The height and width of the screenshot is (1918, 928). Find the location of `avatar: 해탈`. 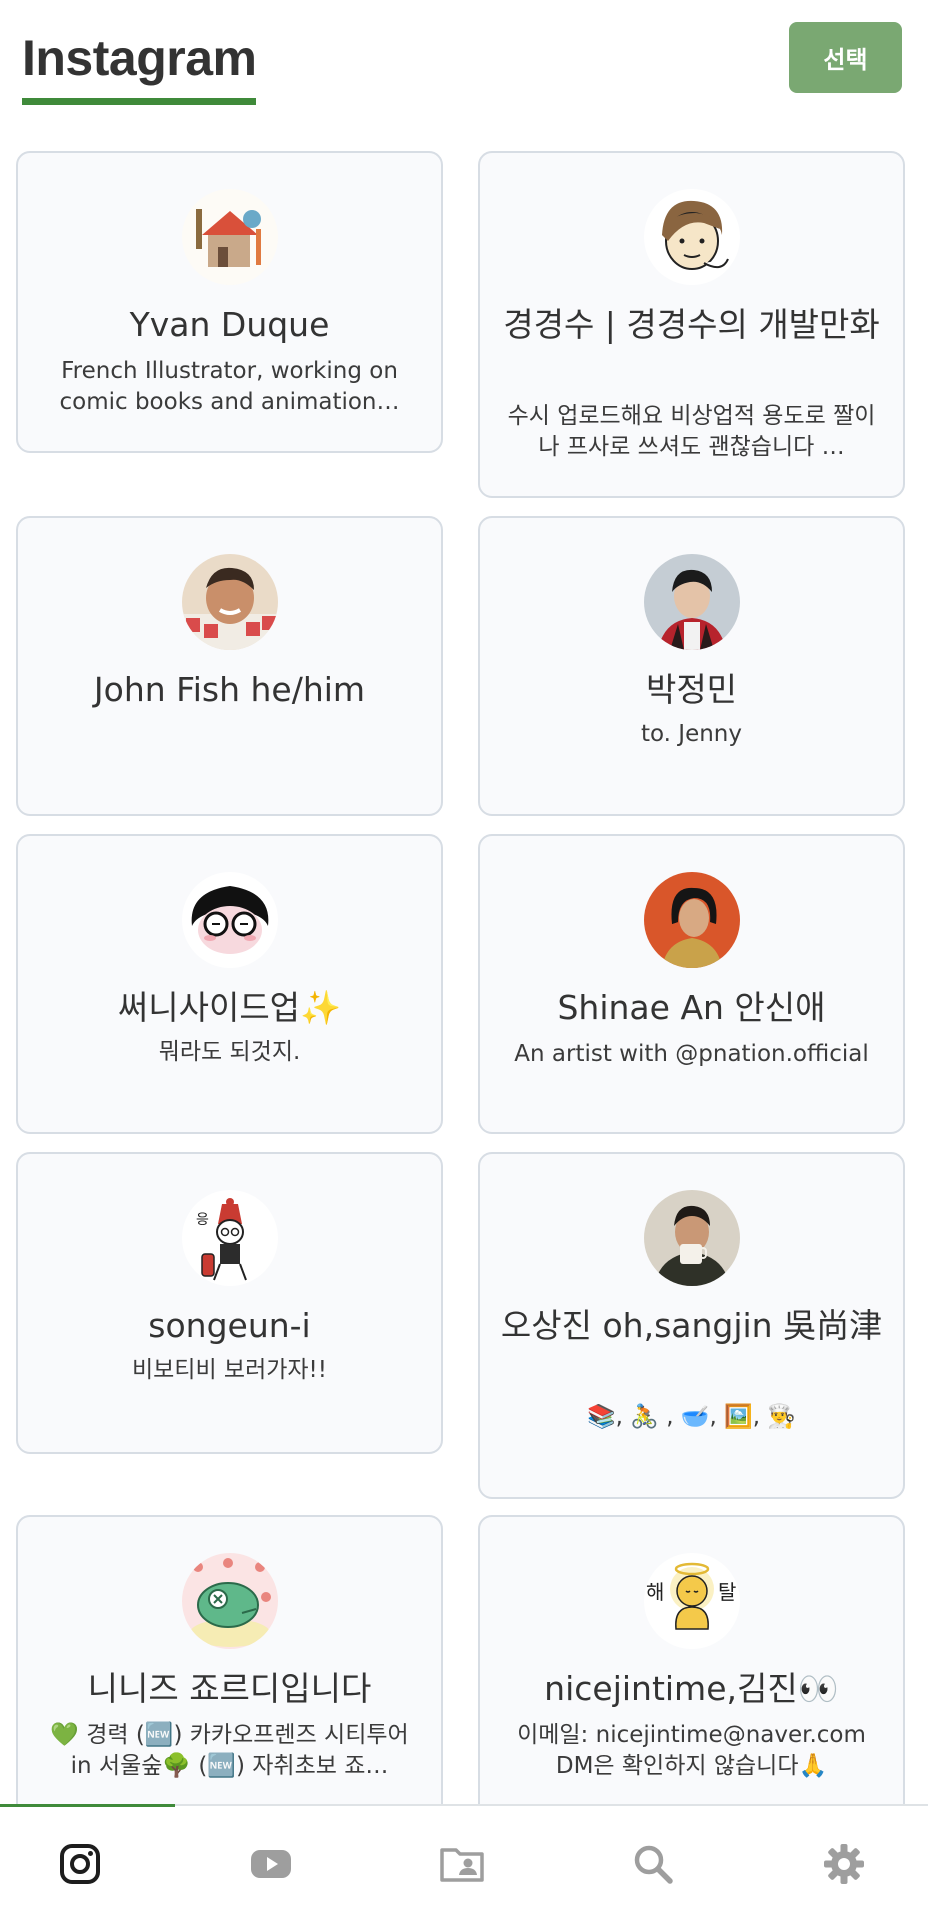

avatar: 해탈 is located at coordinates (691, 1601).